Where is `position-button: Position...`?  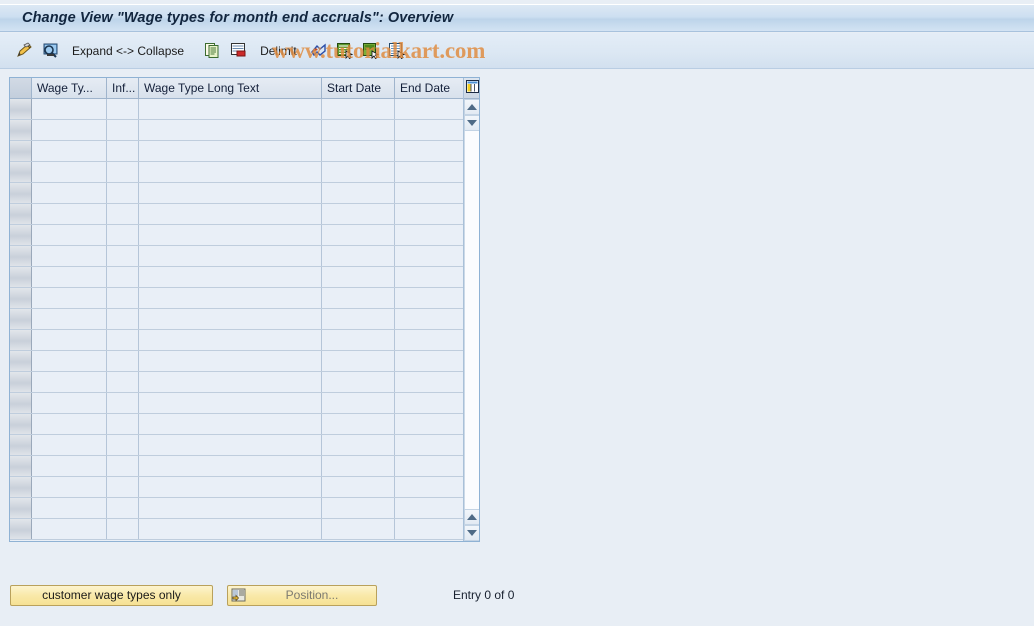 position-button: Position... is located at coordinates (302, 595).